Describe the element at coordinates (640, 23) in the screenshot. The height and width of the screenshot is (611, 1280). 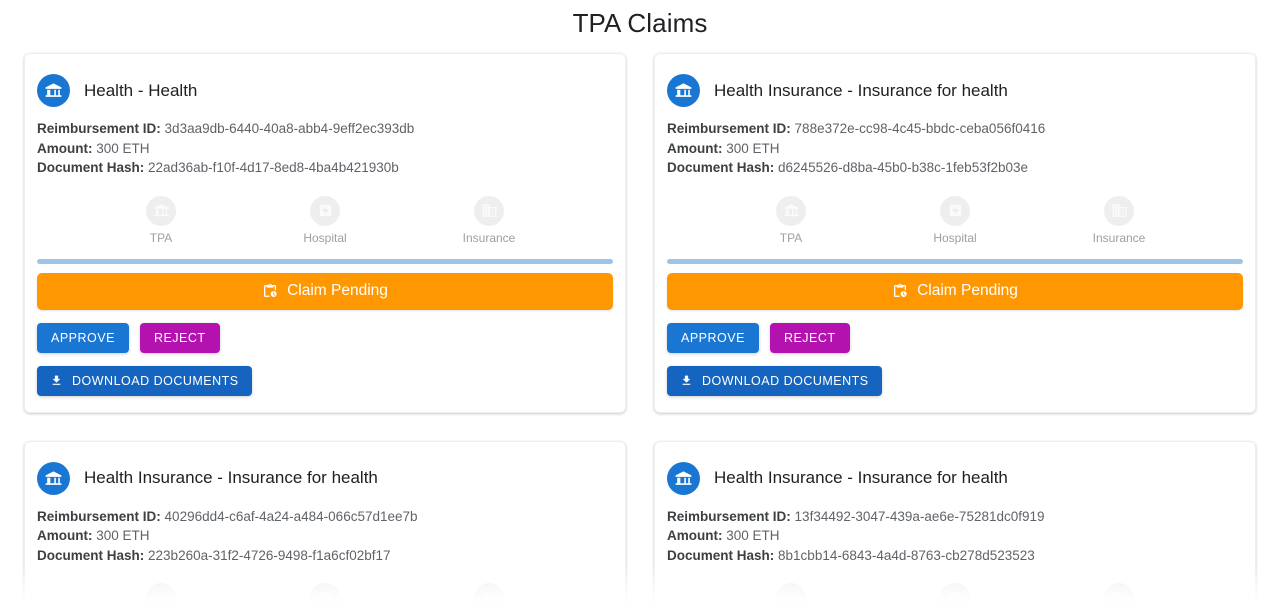
I see `page-title: TPA Claims` at that location.